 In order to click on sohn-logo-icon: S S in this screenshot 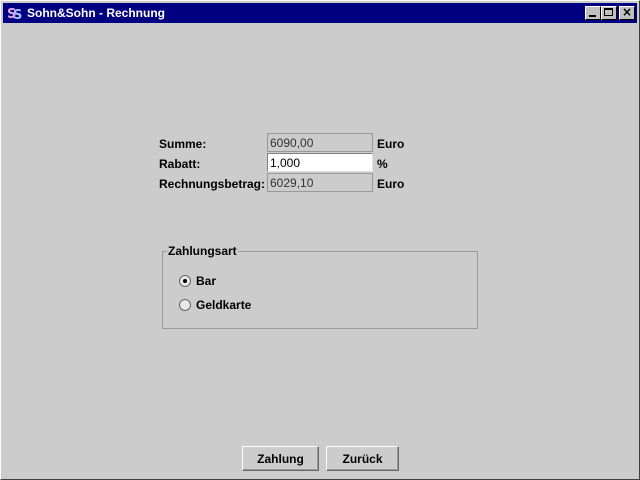, I will do `click(15, 13)`.